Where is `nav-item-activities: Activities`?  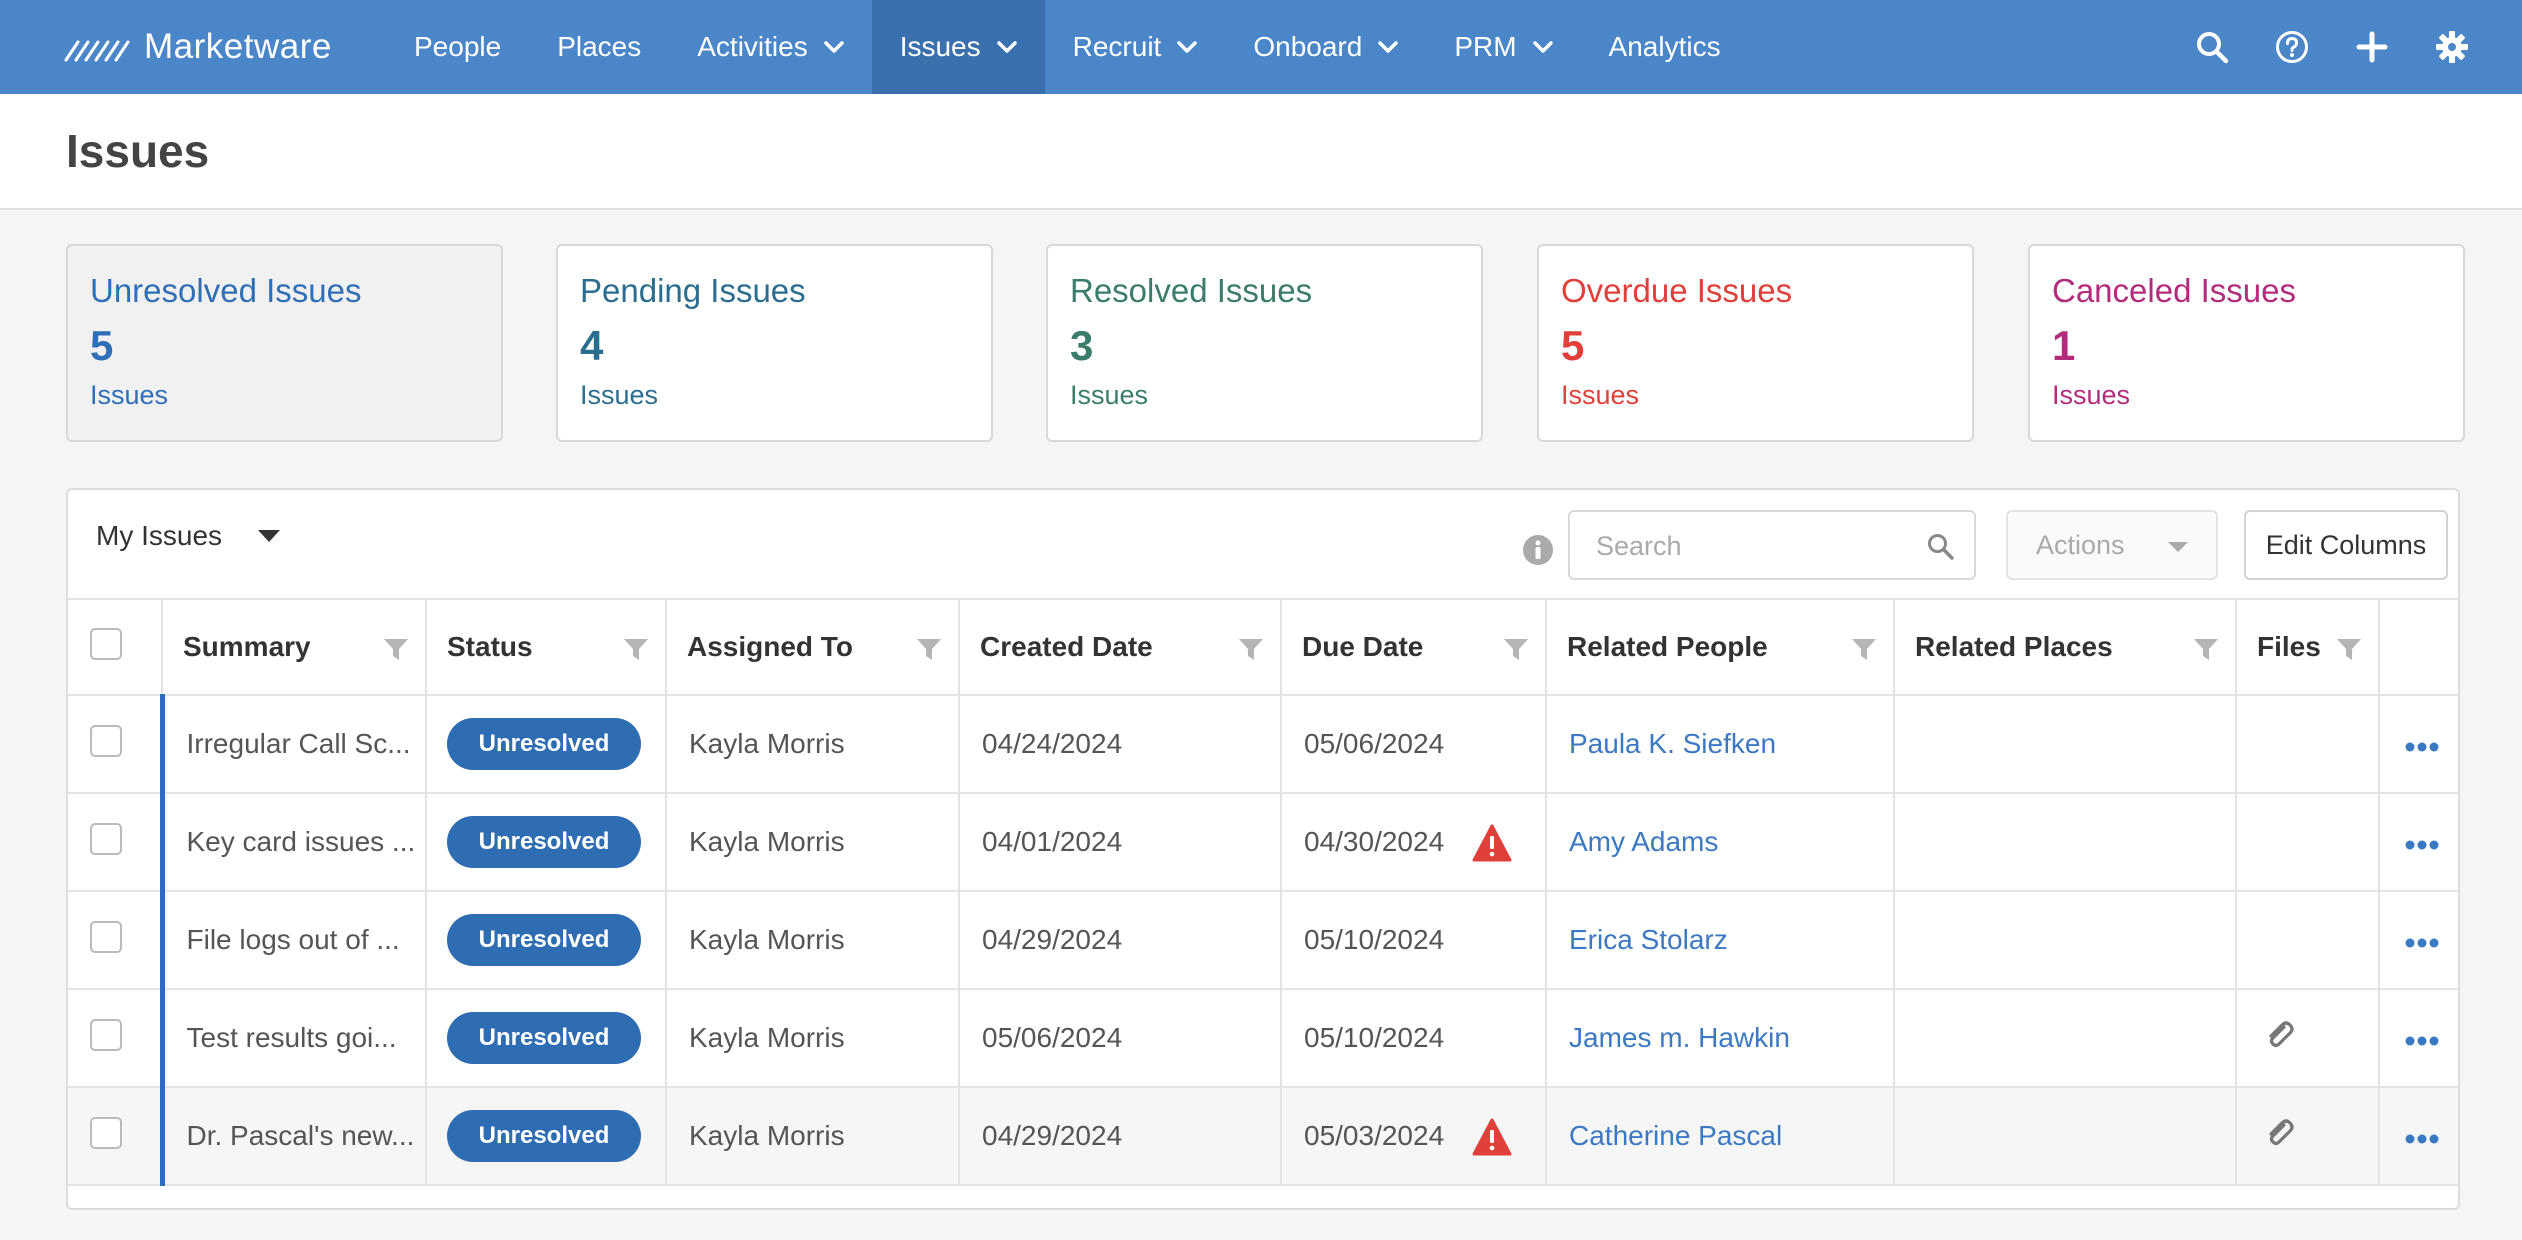 nav-item-activities: Activities is located at coordinates (770, 47).